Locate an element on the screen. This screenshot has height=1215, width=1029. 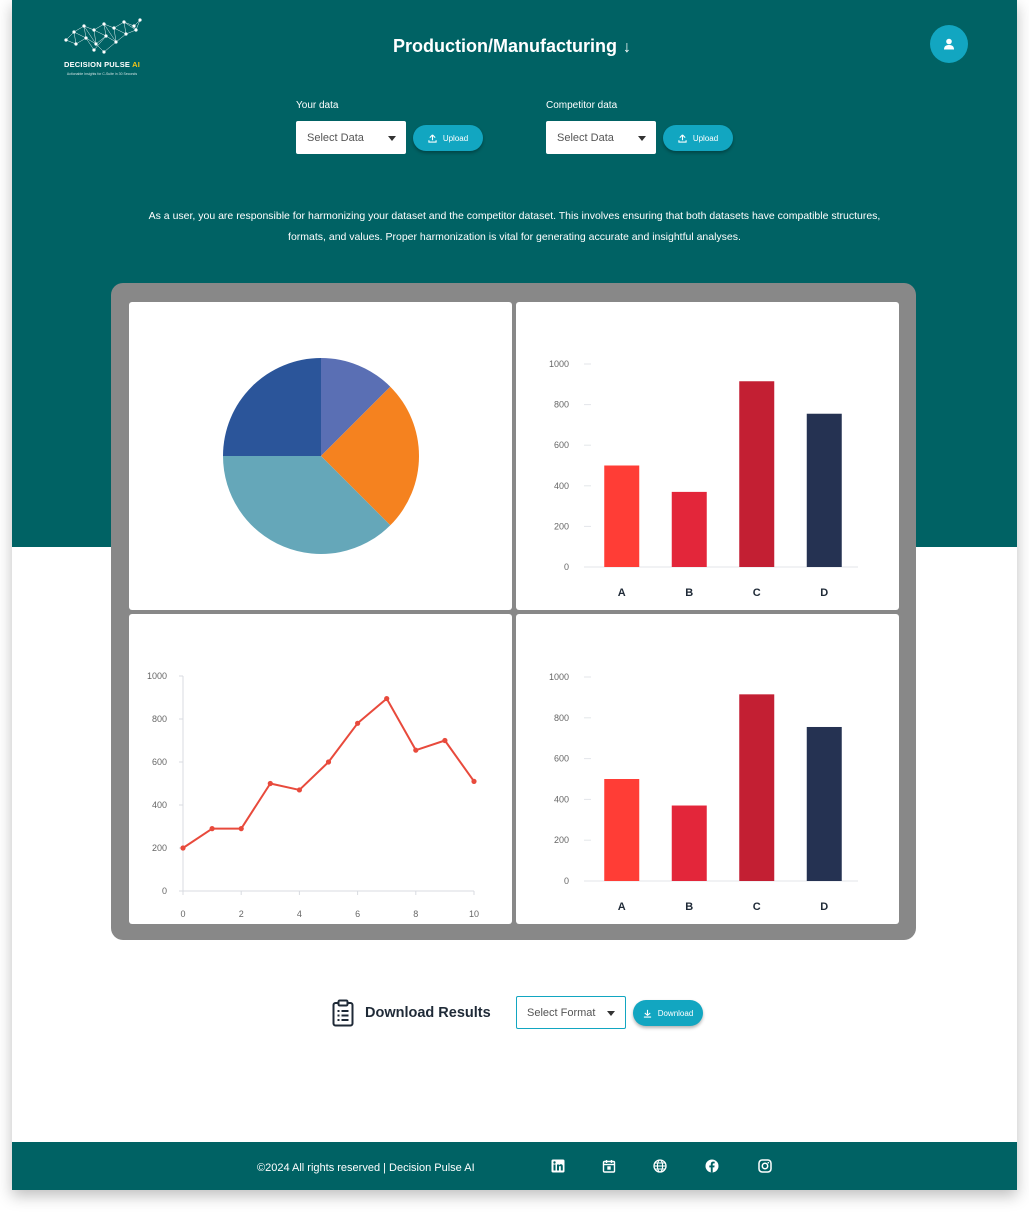
facebook-icon is located at coordinates (712, 1166).